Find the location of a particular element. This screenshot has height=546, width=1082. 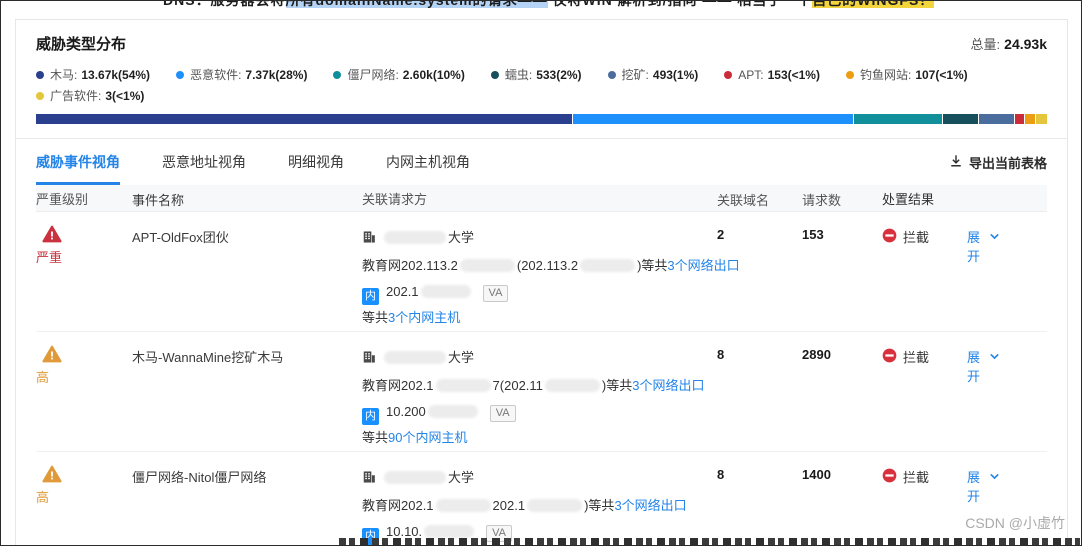

legend-item-phishing: 钓鱼网站: 107(<1%) is located at coordinates (906, 74).